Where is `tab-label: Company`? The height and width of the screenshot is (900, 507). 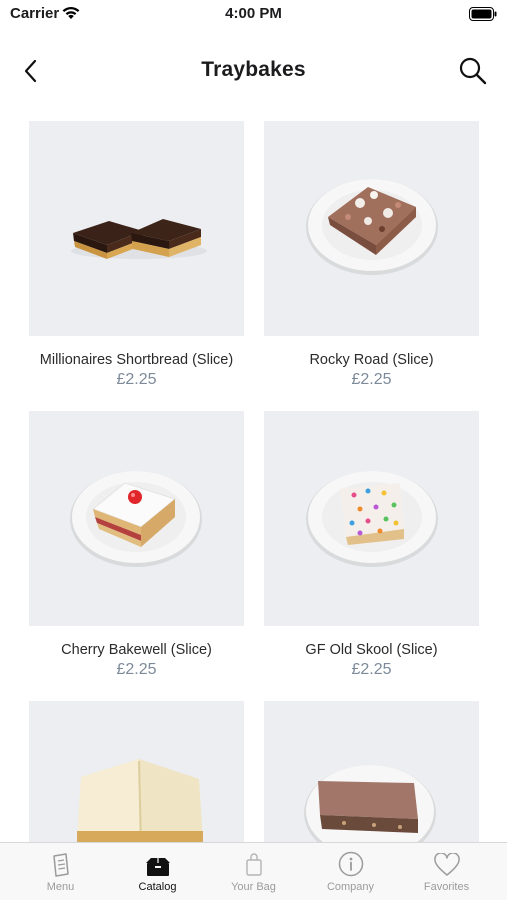 tab-label: Company is located at coordinates (350, 887).